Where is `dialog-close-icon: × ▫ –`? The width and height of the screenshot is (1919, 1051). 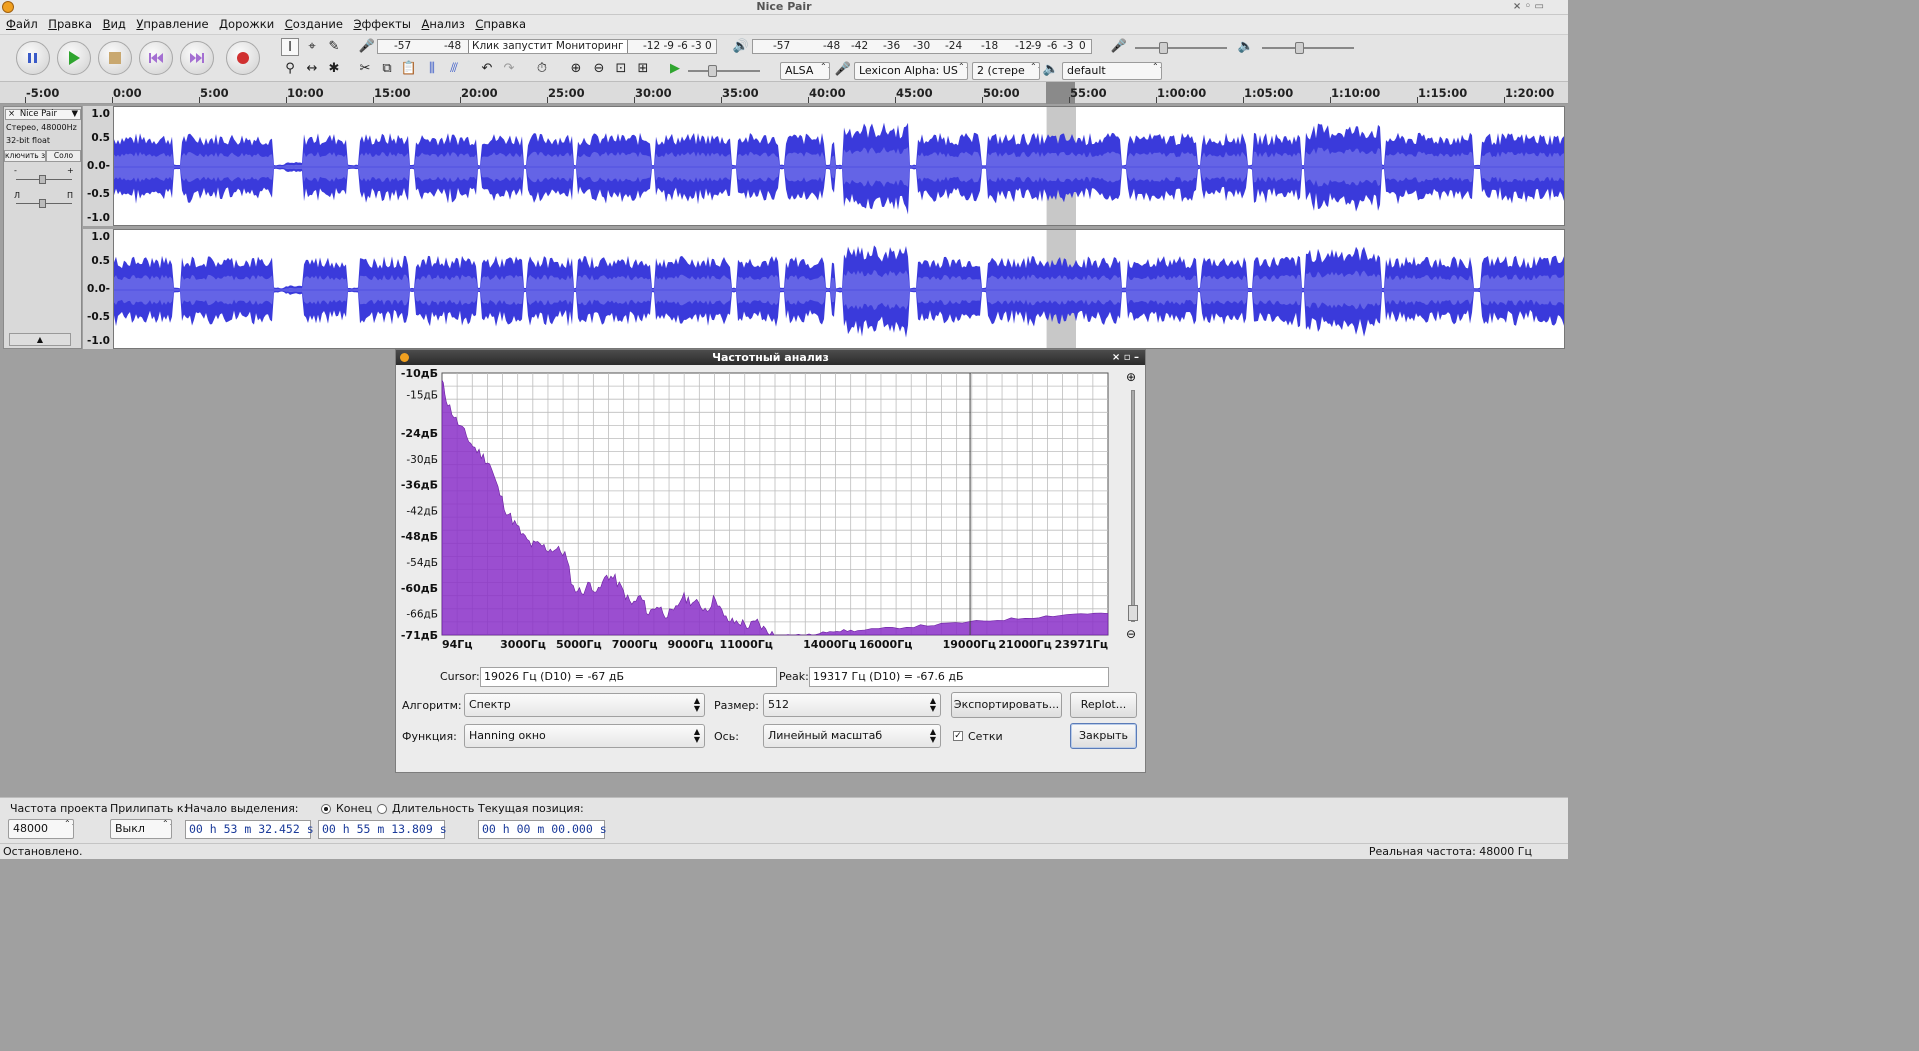 dialog-close-icon: × ▫ – is located at coordinates (1125, 357).